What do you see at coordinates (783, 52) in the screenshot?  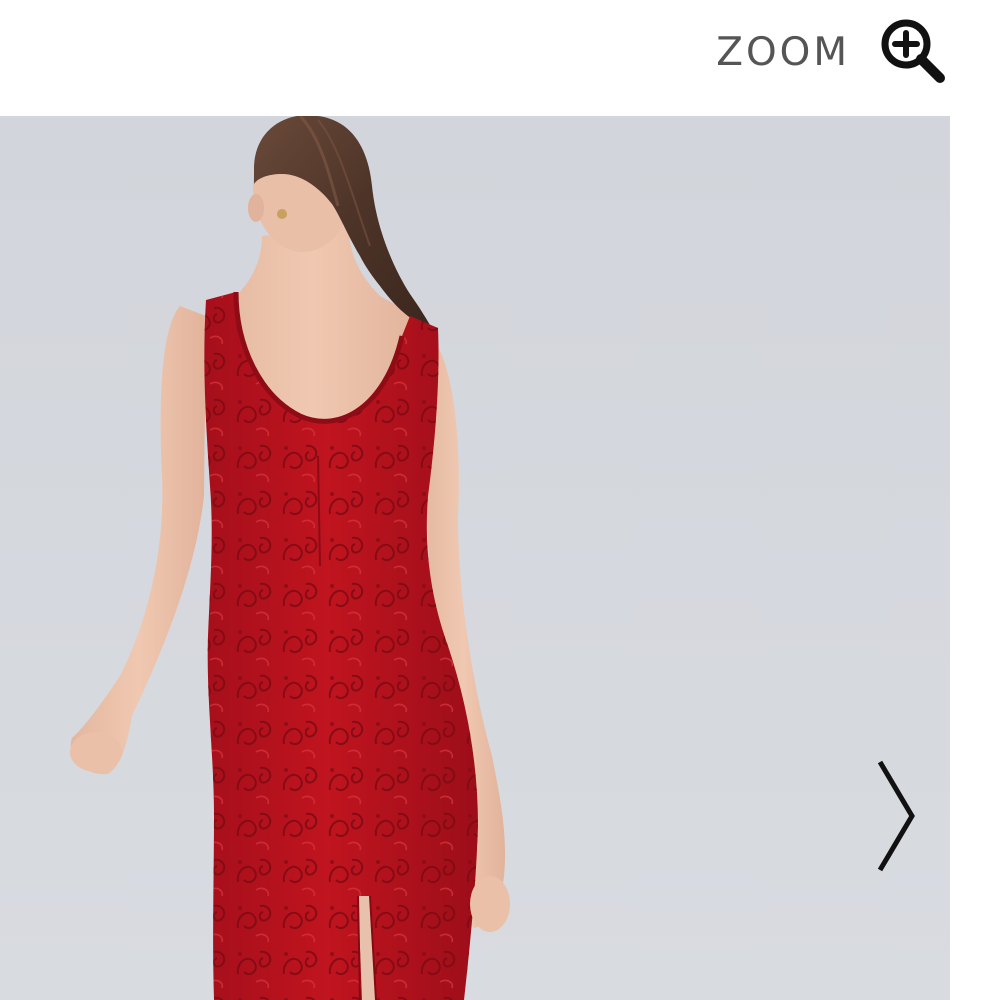 I see `zoom-label: ZOOM` at bounding box center [783, 52].